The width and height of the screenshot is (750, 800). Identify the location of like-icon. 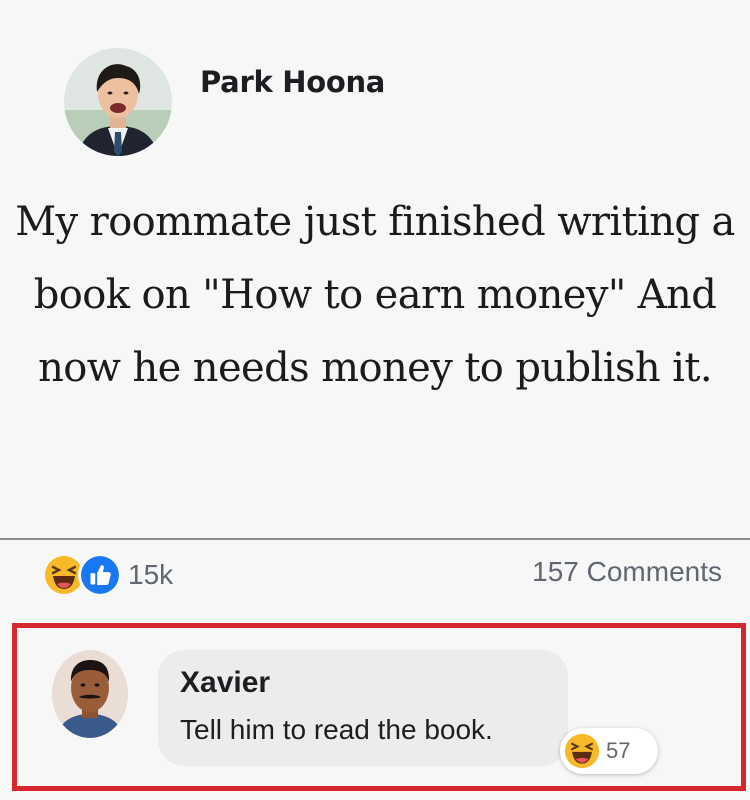
(100, 575).